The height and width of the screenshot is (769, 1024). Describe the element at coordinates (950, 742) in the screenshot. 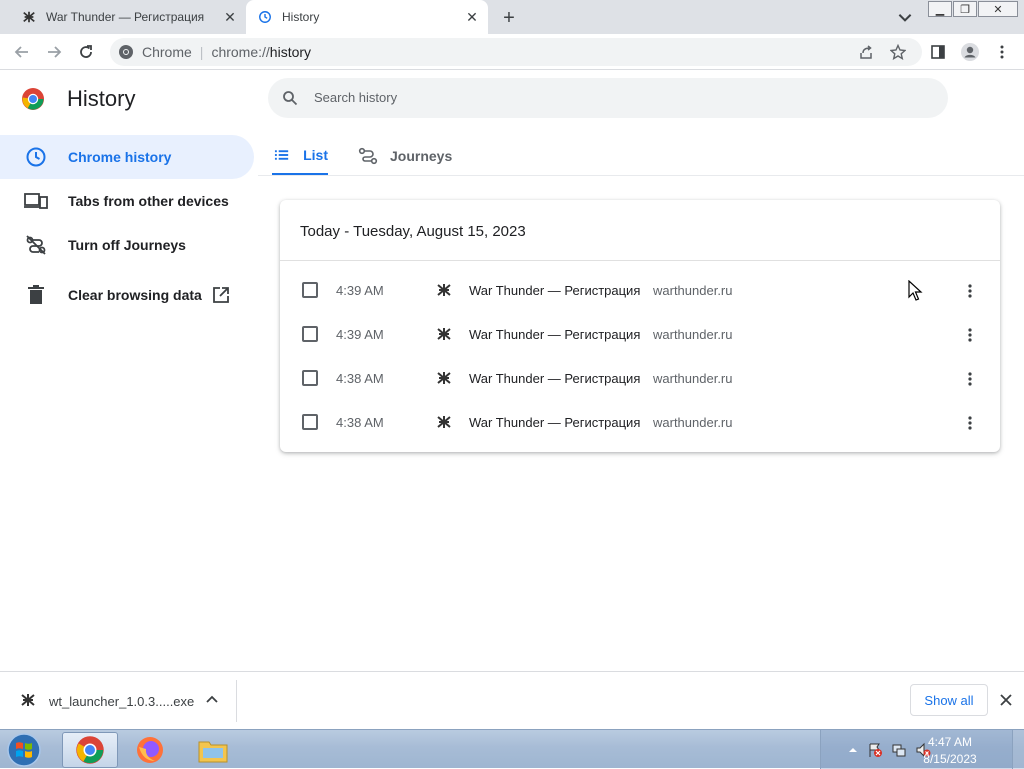

I see `clock-time: 4:47 AM` at that location.